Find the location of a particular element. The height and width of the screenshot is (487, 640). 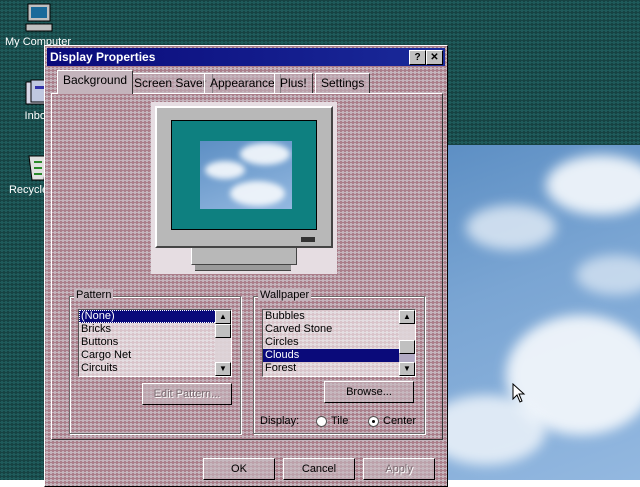

tab-plus: Plus! is located at coordinates (293, 83).